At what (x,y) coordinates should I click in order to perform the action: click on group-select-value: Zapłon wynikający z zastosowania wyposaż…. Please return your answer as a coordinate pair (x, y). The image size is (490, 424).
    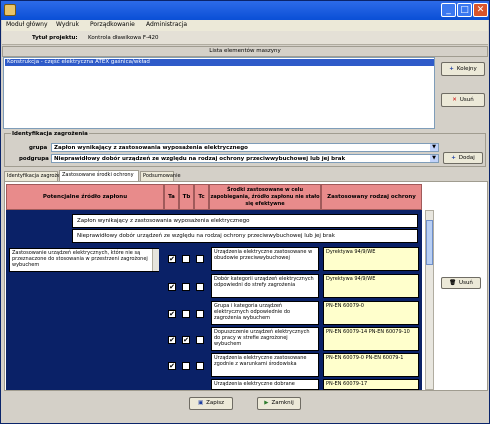
    Looking at the image, I should click on (151, 148).